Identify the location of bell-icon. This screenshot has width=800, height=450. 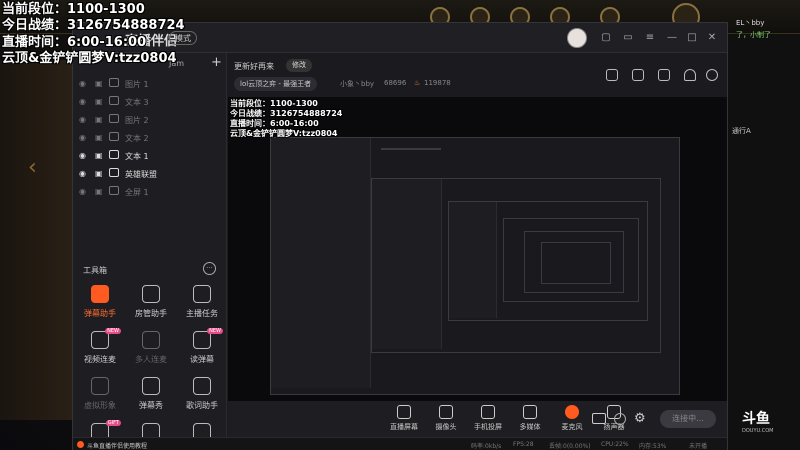
(690, 75).